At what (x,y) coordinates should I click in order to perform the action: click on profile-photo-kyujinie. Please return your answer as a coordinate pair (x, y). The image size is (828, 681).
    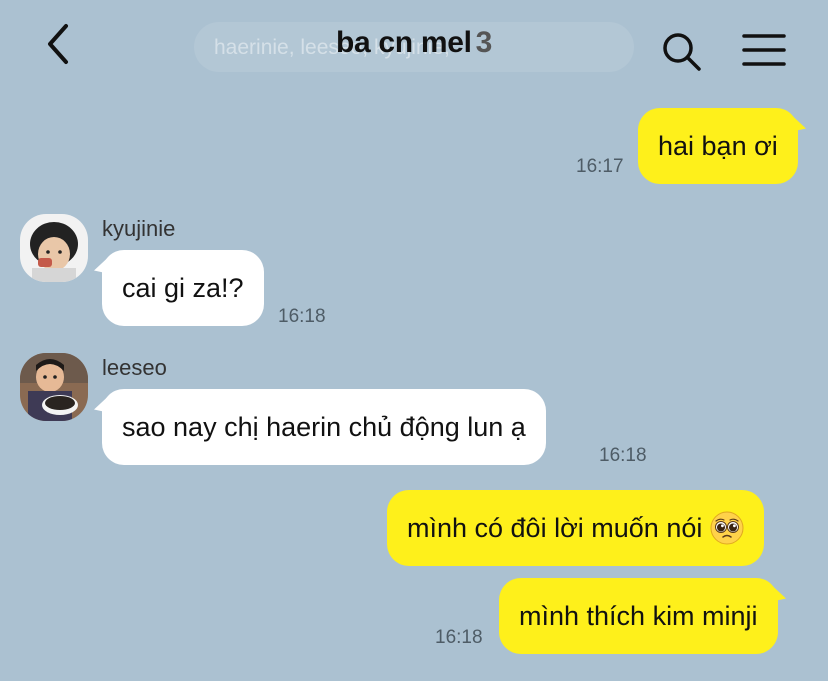
    Looking at the image, I should click on (54, 248).